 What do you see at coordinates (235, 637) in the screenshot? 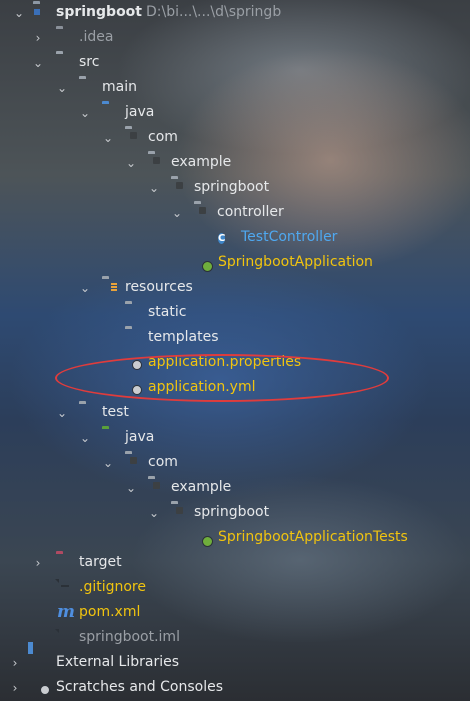
I see `tree-item-iml: springboot.iml` at bounding box center [235, 637].